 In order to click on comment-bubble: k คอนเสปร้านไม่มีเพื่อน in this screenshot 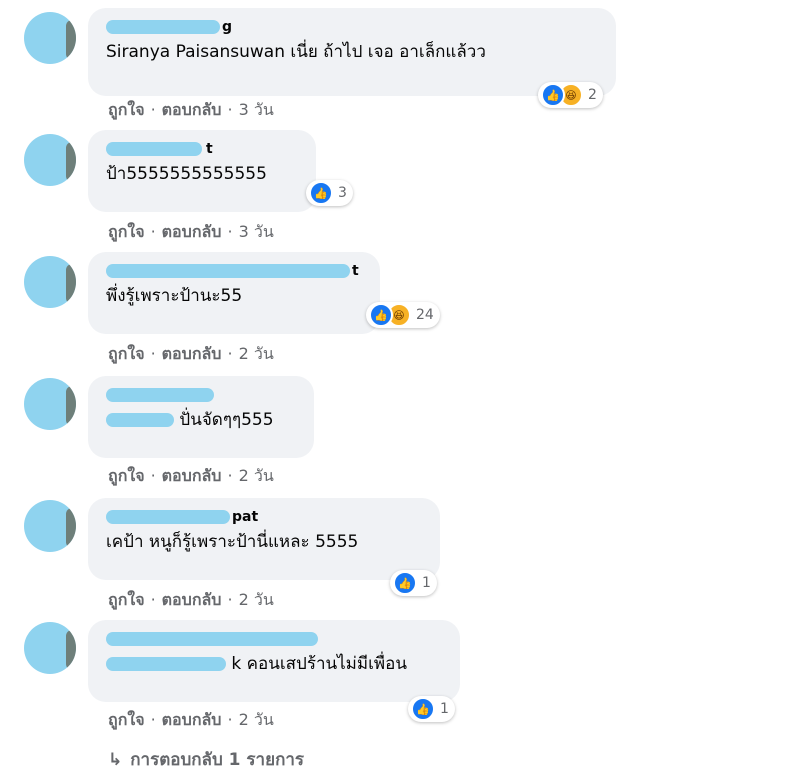, I will do `click(274, 661)`.